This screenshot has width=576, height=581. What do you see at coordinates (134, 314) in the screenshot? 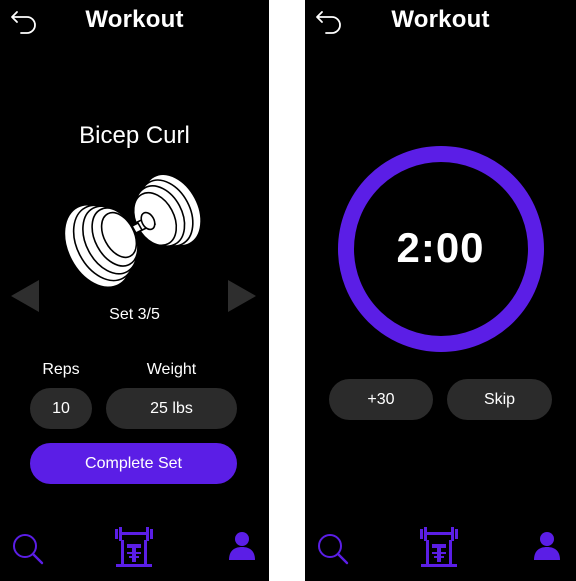
I see `set-progress-label: Set 3/5` at bounding box center [134, 314].